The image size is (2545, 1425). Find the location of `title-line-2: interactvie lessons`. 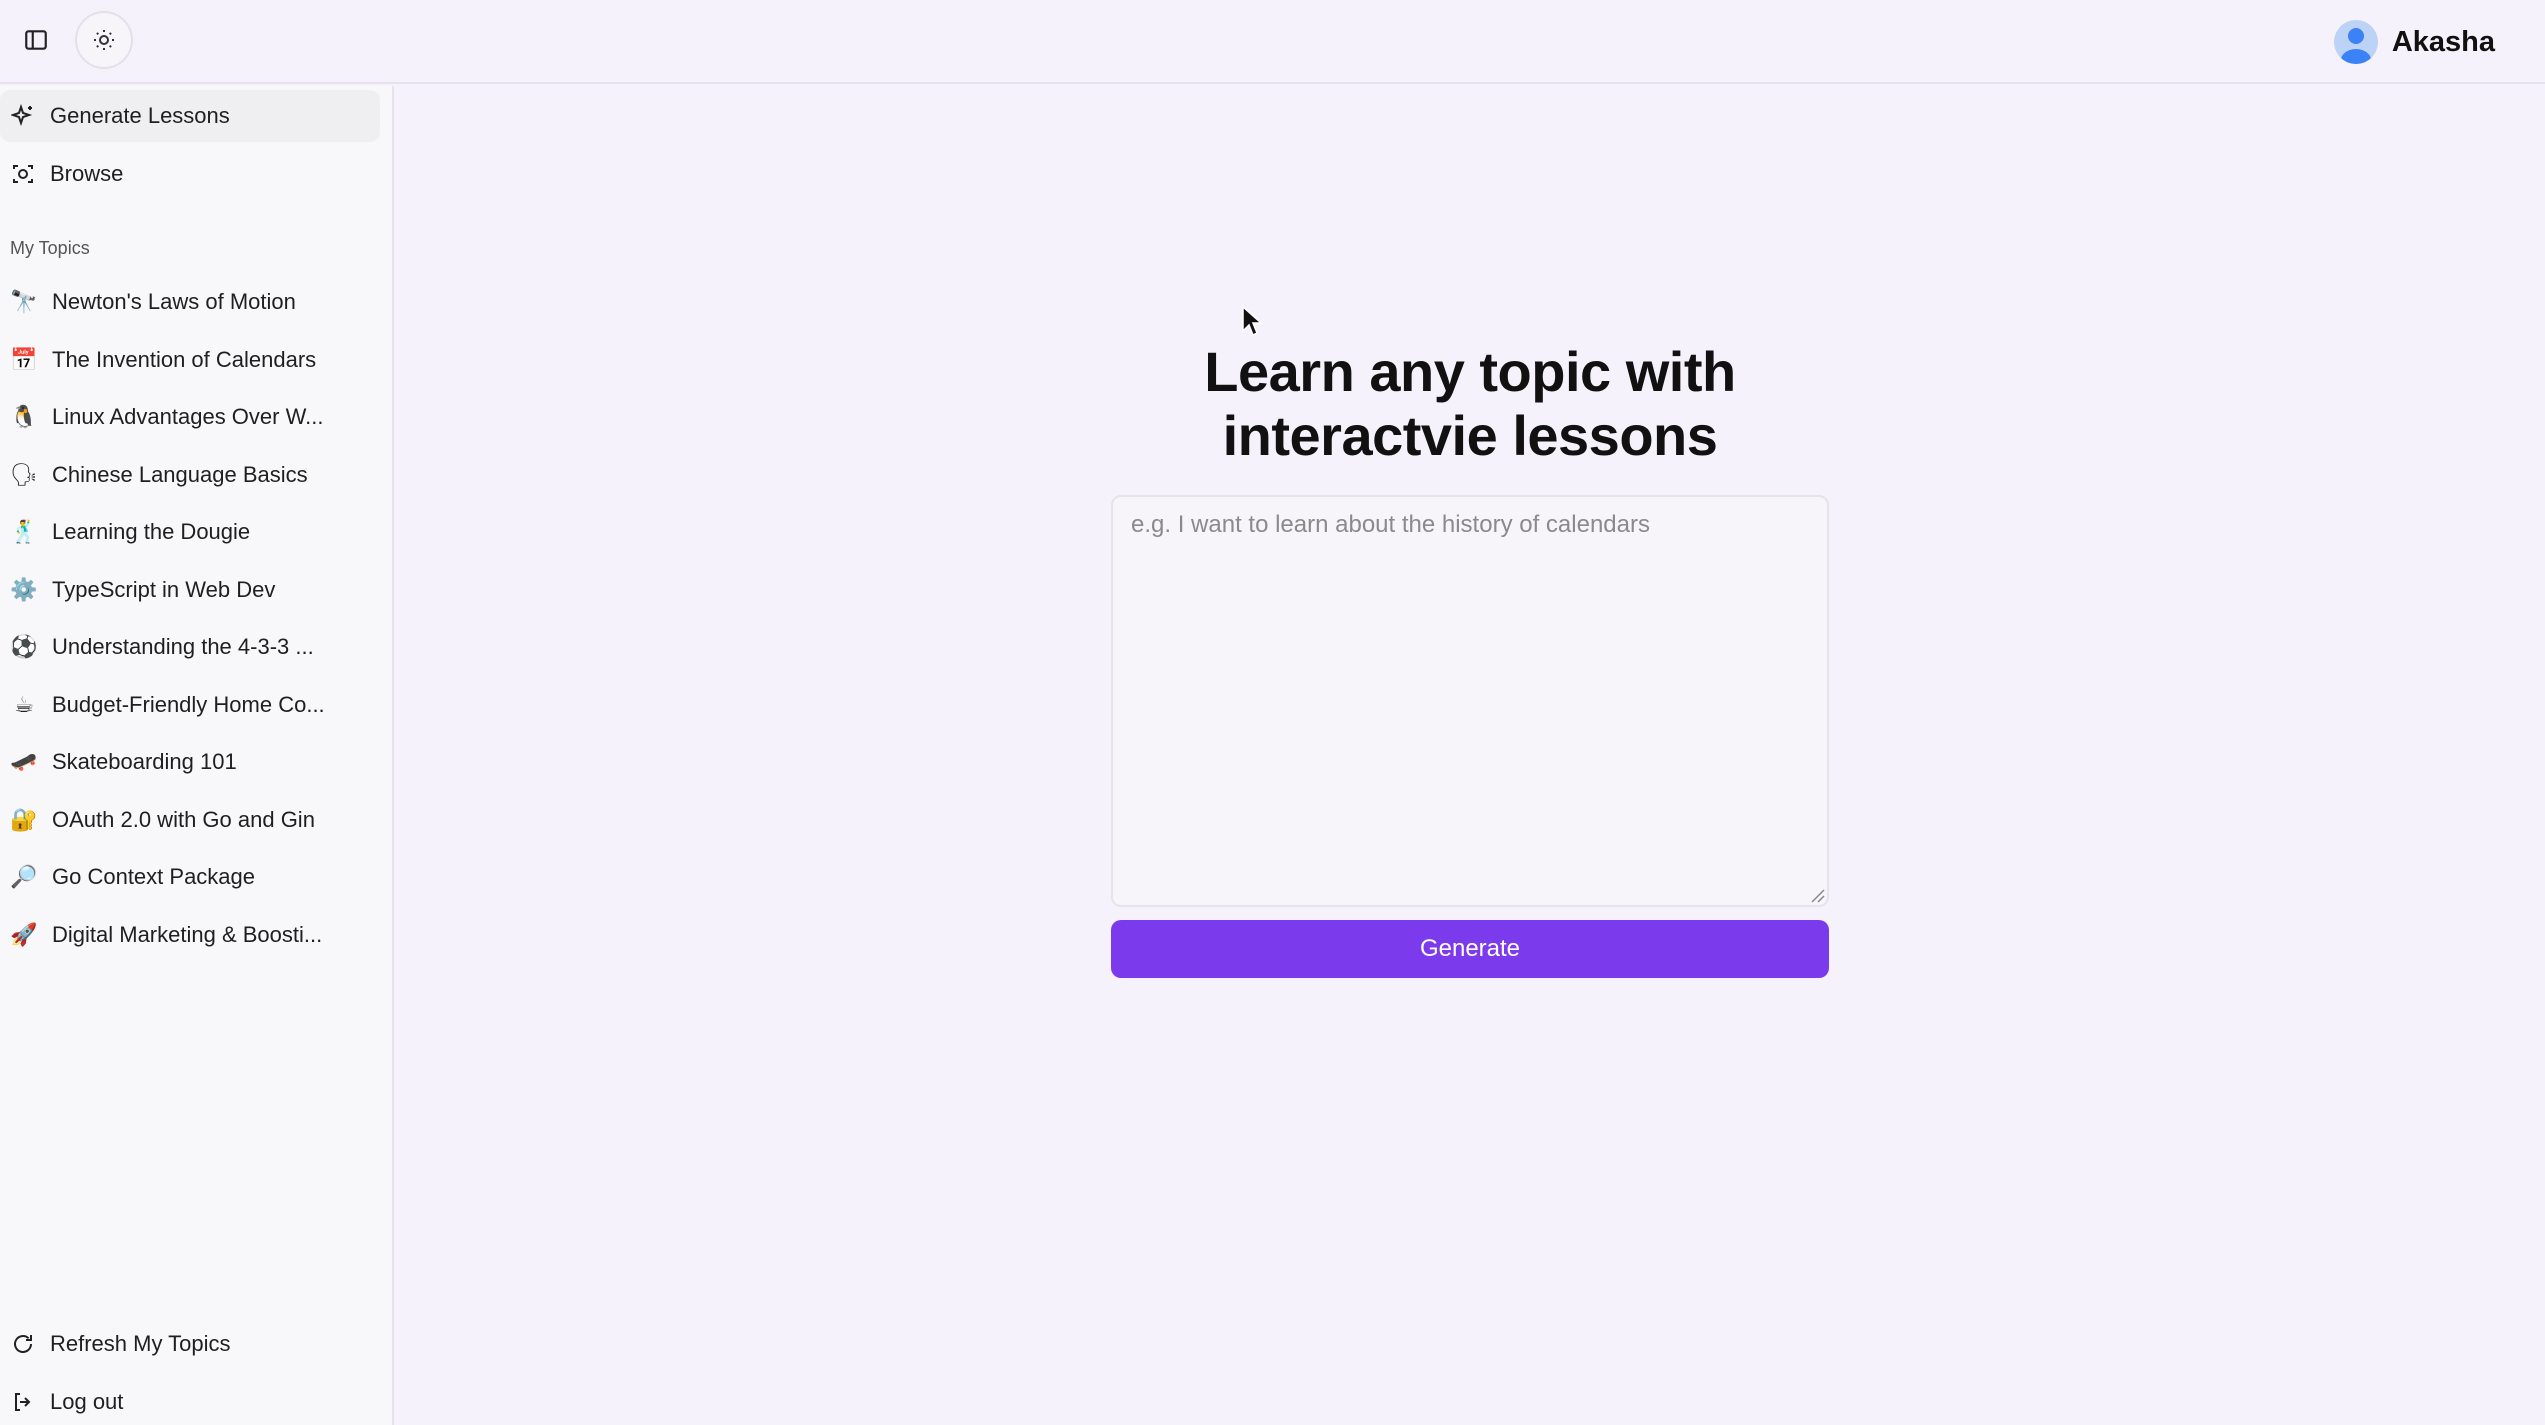

title-line-2: interactvie lessons is located at coordinates (1470, 435).